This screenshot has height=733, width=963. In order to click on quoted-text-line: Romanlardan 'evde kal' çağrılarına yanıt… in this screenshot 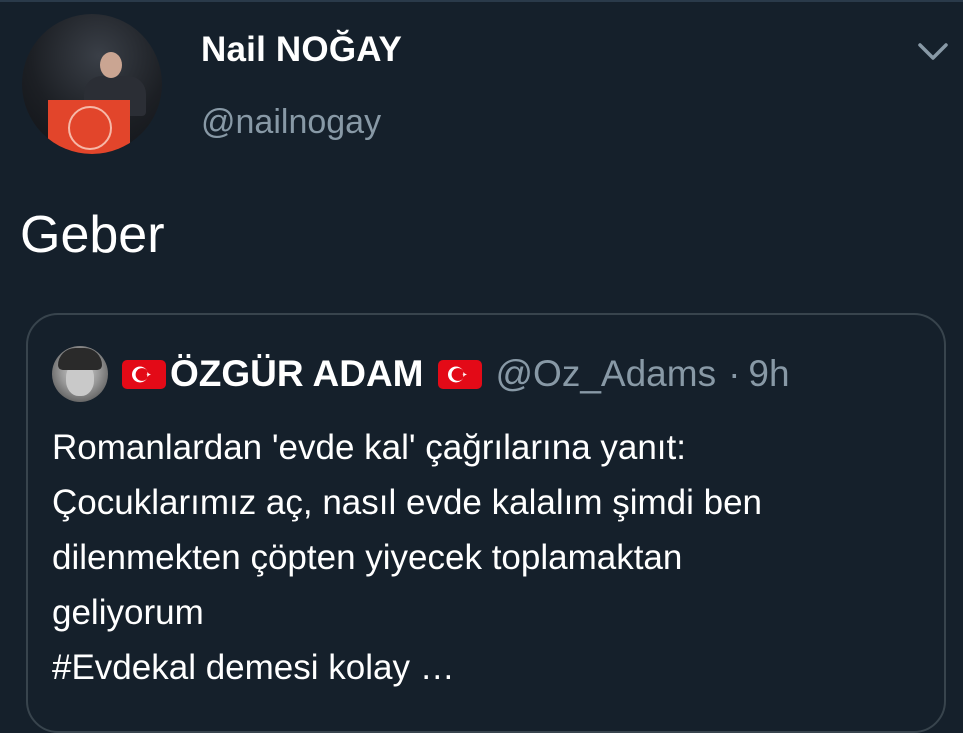, I will do `click(369, 447)`.